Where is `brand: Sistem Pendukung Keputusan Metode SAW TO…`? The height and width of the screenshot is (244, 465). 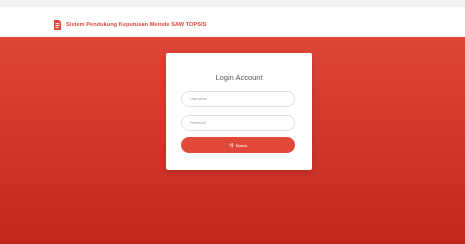 brand: Sistem Pendukung Keputusan Metode SAW TO… is located at coordinates (129, 25).